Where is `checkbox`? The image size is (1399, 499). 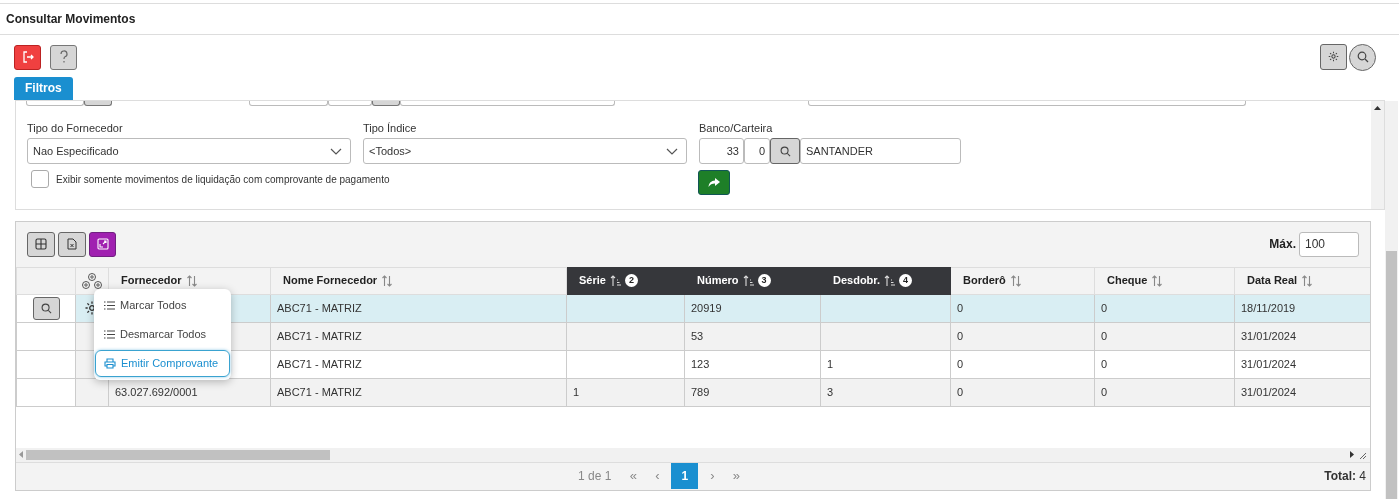
checkbox is located at coordinates (40, 179).